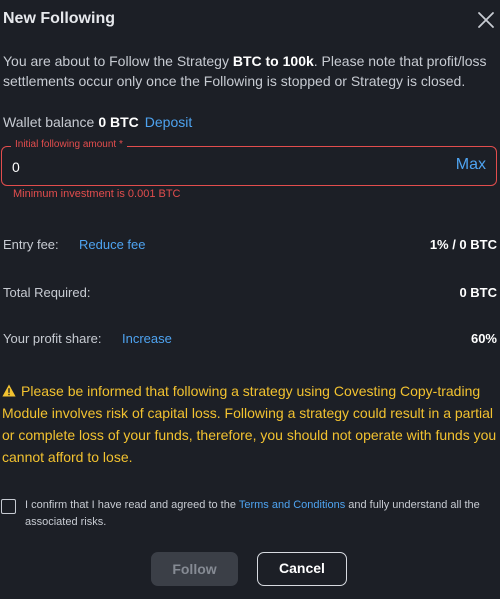  What do you see at coordinates (273, 61) in the screenshot?
I see `strategy-name: BTC to 100k` at bounding box center [273, 61].